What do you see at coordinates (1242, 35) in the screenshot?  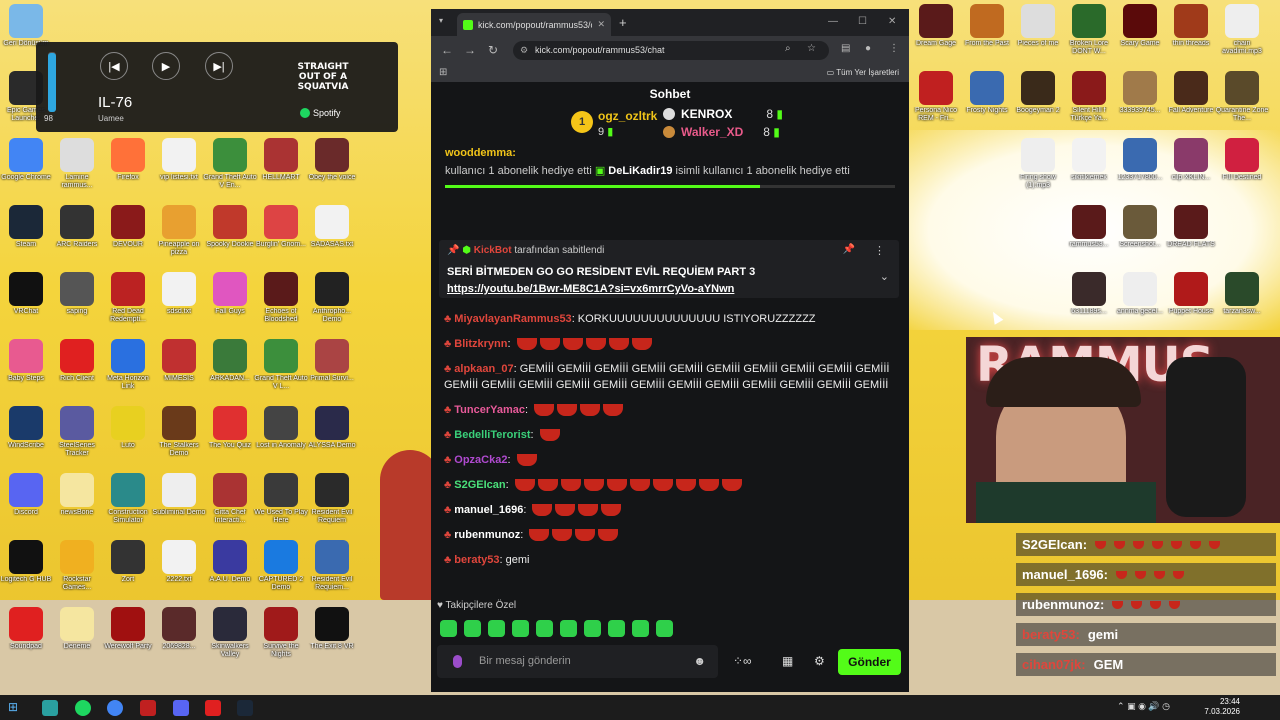 I see `desktop-icon: chain avadimi.mp3` at bounding box center [1242, 35].